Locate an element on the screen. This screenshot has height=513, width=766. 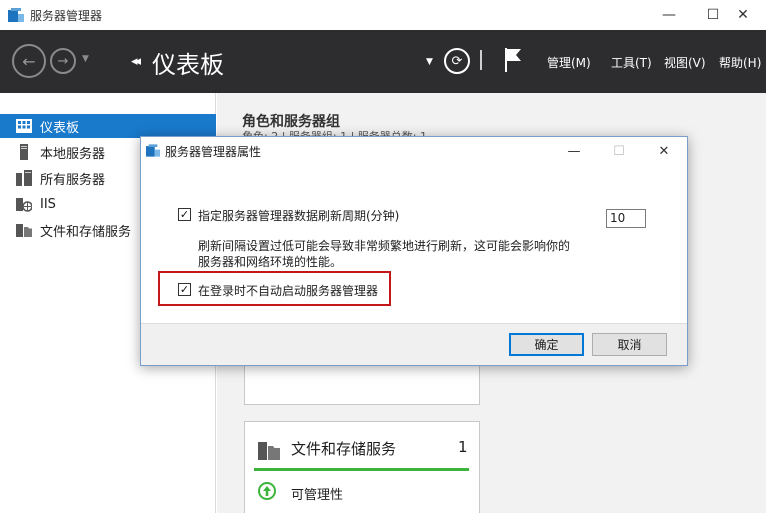
up-arrow-status-icon is located at coordinates (267, 491).